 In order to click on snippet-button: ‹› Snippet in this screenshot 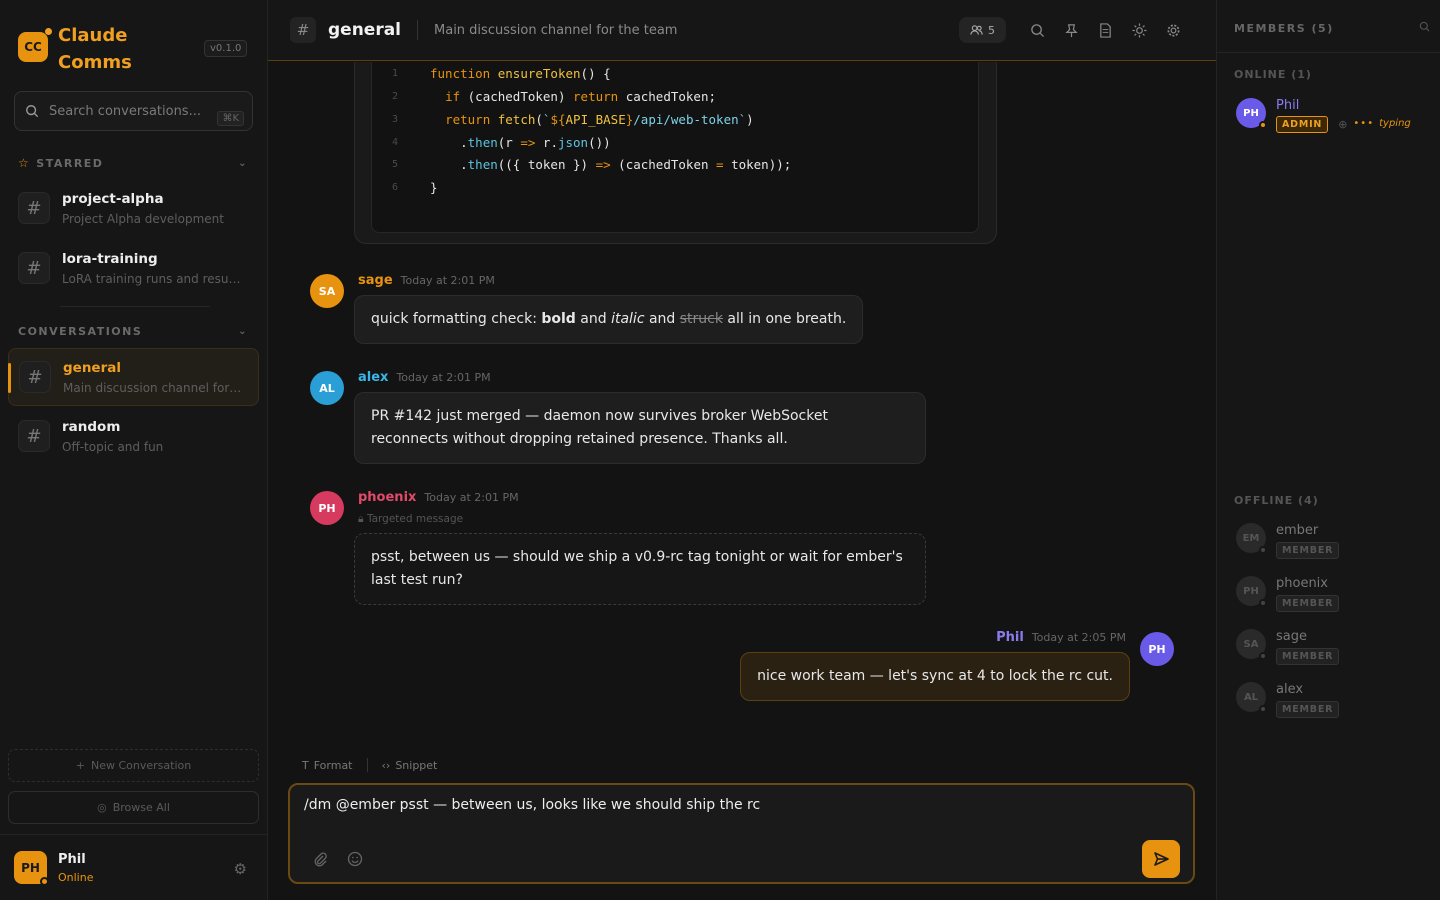, I will do `click(410, 765)`.